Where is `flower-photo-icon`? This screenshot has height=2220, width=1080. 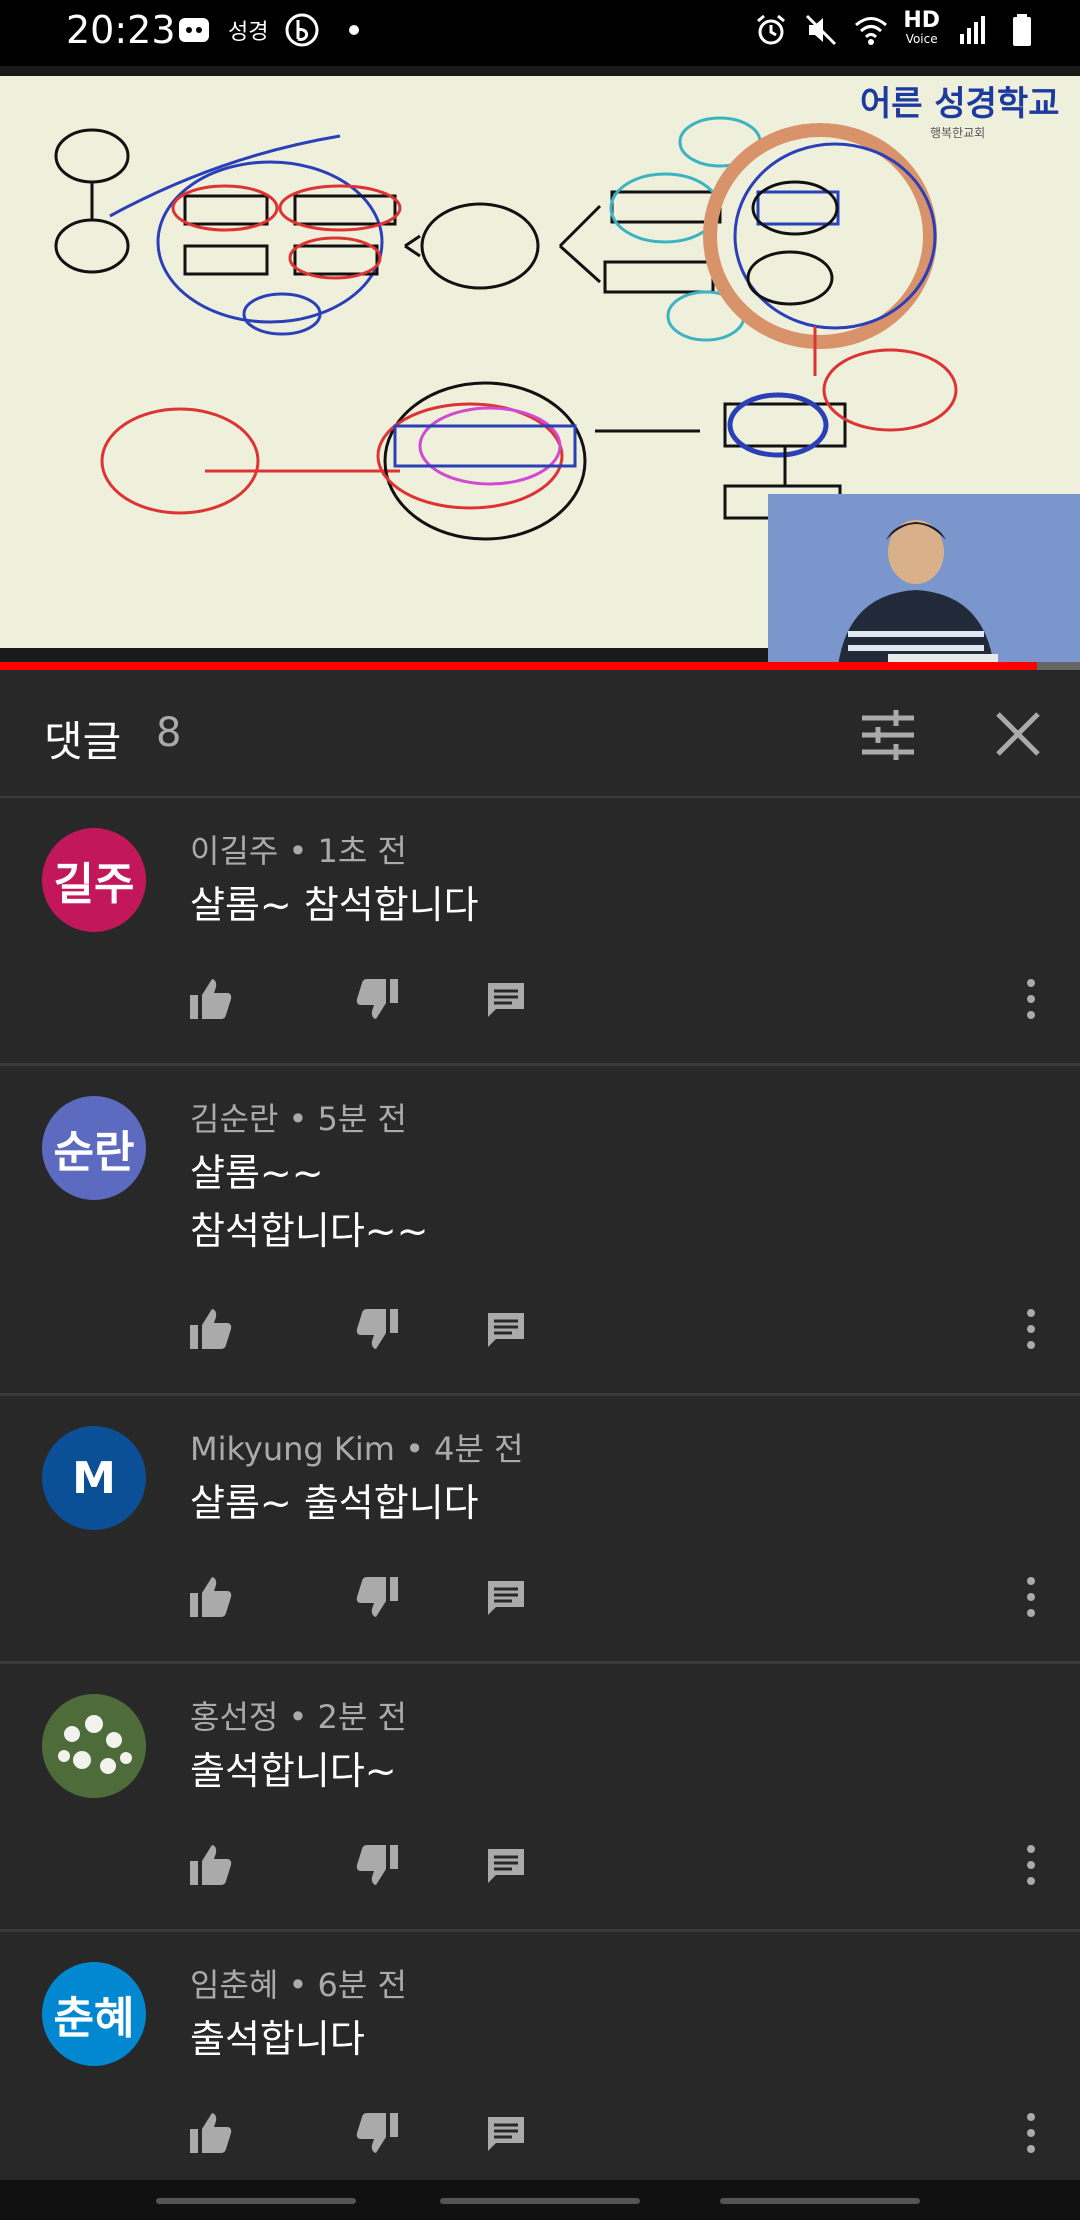 flower-photo-icon is located at coordinates (94, 1746).